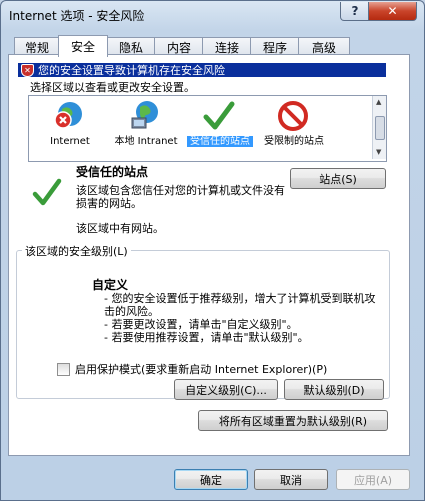 The width and height of the screenshot is (425, 501). I want to click on custom-level-title: 自定义, so click(110, 285).